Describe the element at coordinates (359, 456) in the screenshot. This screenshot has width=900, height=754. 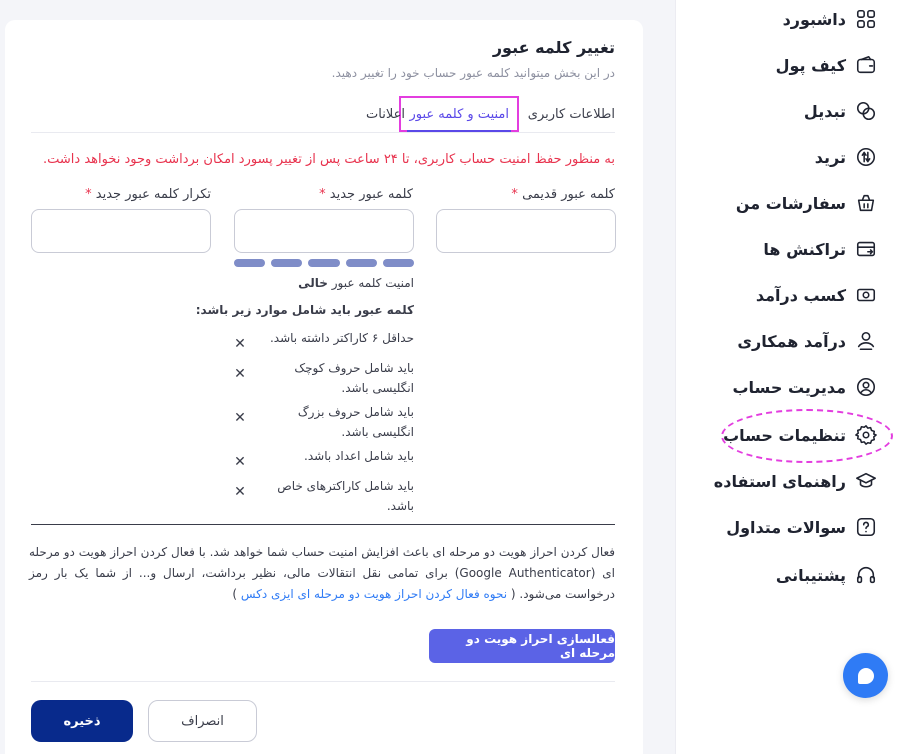
I see `requirement-text: باید شامل اعداد باشد.` at that location.